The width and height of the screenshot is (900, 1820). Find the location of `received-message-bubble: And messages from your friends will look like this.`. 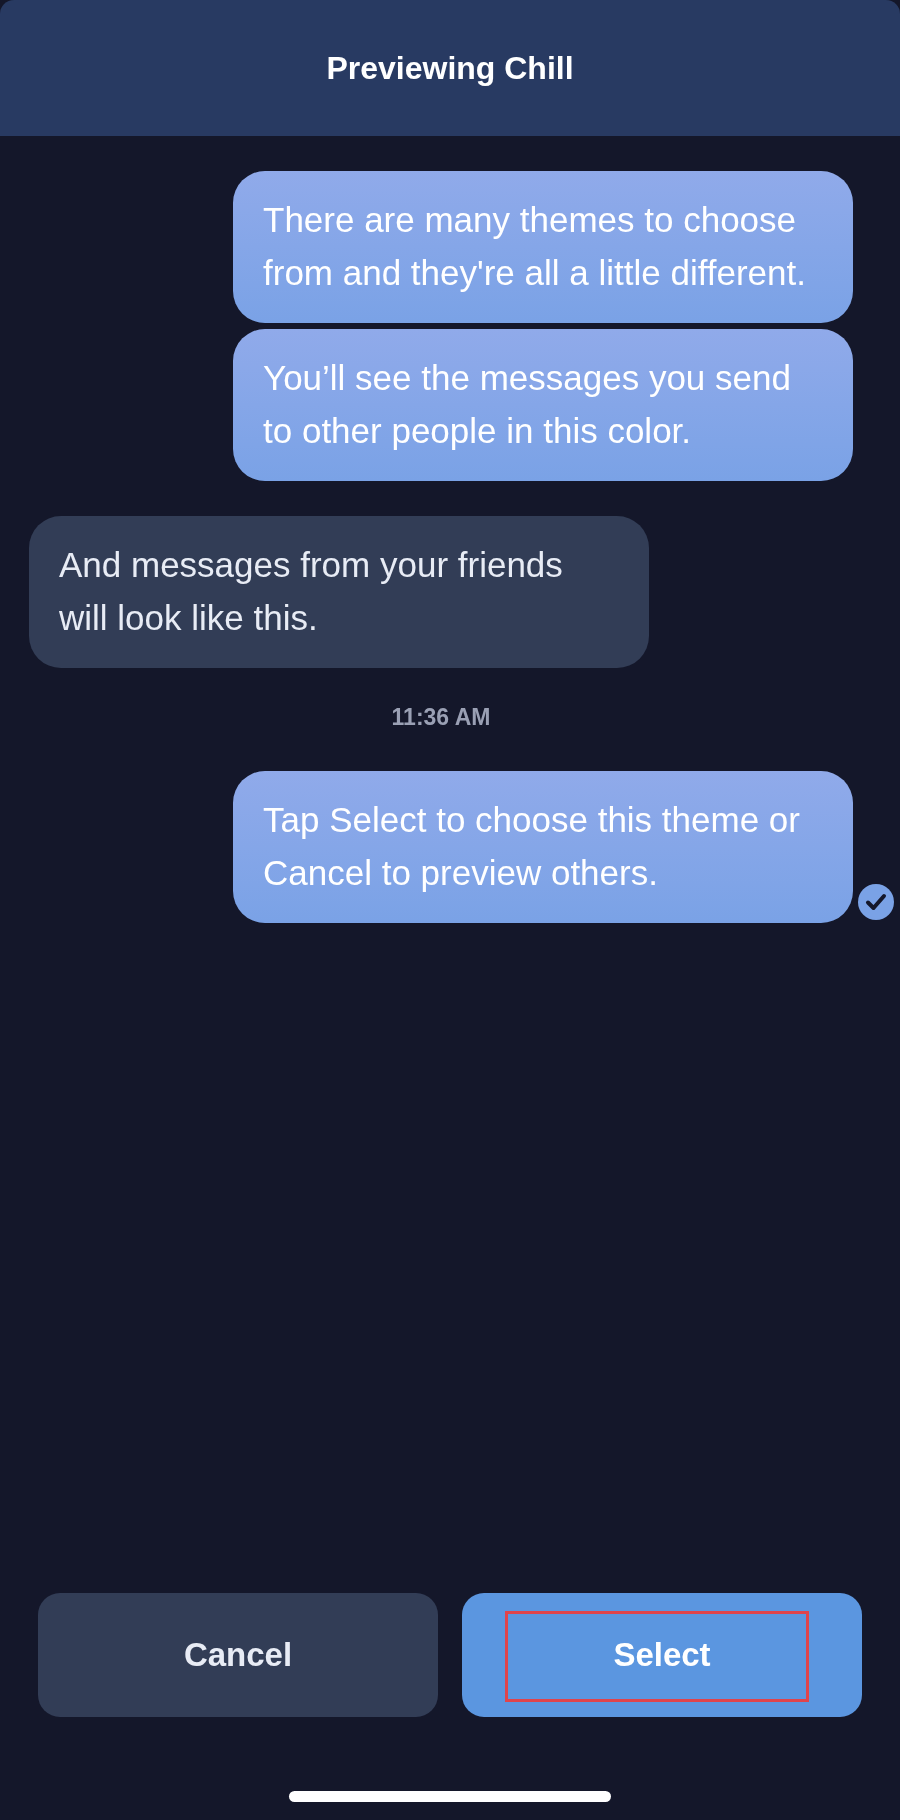

received-message-bubble: And messages from your friends will look like this. is located at coordinates (339, 592).